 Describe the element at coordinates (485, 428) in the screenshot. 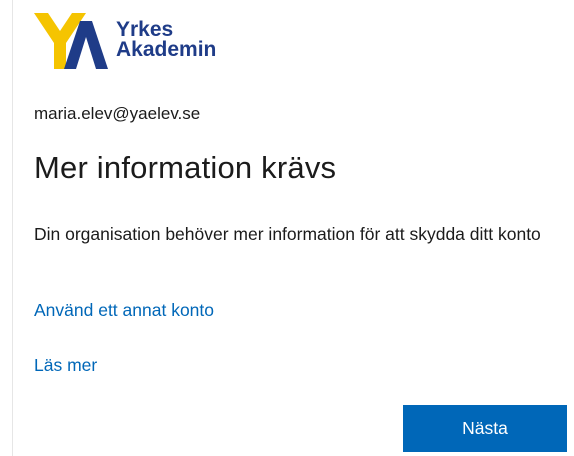

I see `next-button: Nästa` at that location.